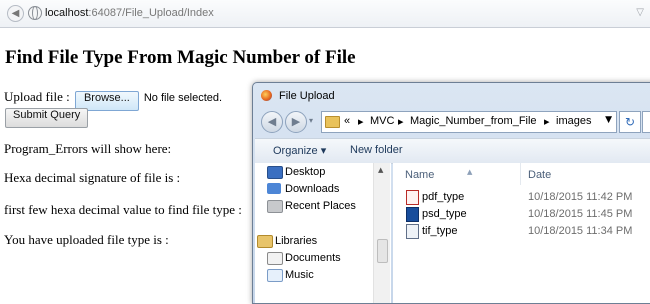 The width and height of the screenshot is (650, 304). I want to click on file-row: psd_type 10/18/2015 11:45 PM, so click(521, 214).